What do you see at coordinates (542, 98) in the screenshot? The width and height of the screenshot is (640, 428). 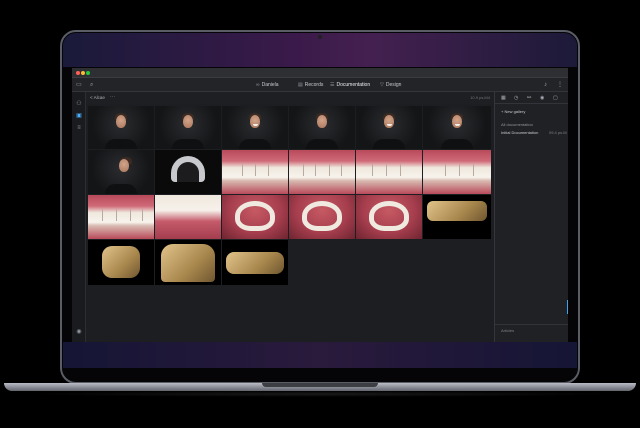 I see `view-icon: ◉` at bounding box center [542, 98].